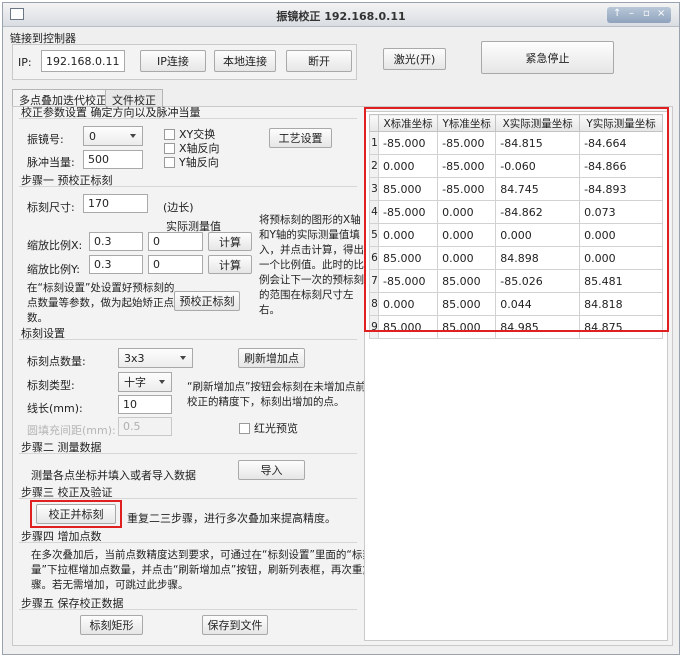 The width and height of the screenshot is (682, 657). What do you see at coordinates (113, 136) in the screenshot?
I see `galvo-select: 0` at bounding box center [113, 136].